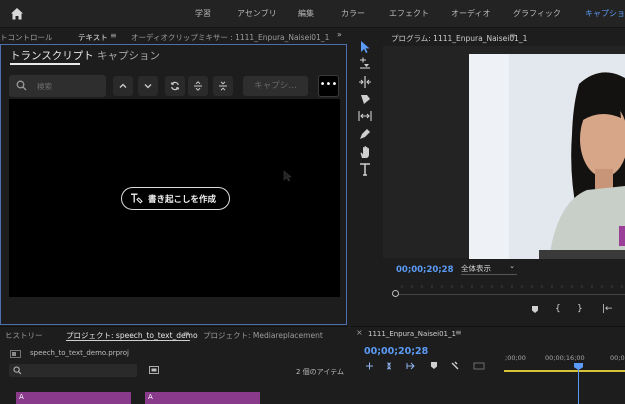 The image size is (625, 404). Describe the element at coordinates (564, 371) in the screenshot. I see `work-area-bar` at that location.